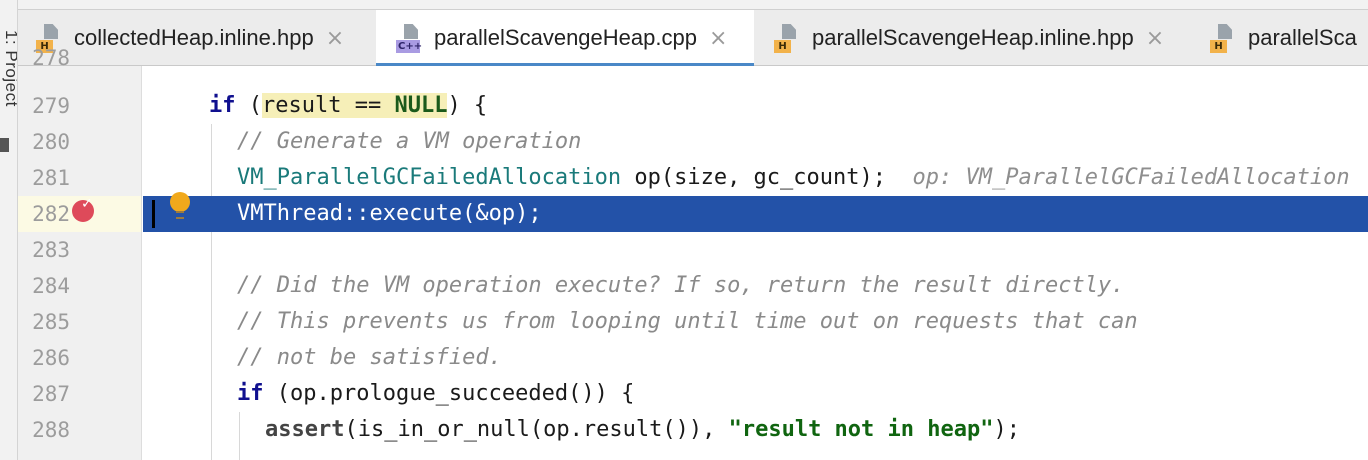 This screenshot has height=460, width=1368. I want to click on line-number: 284, so click(51, 286).